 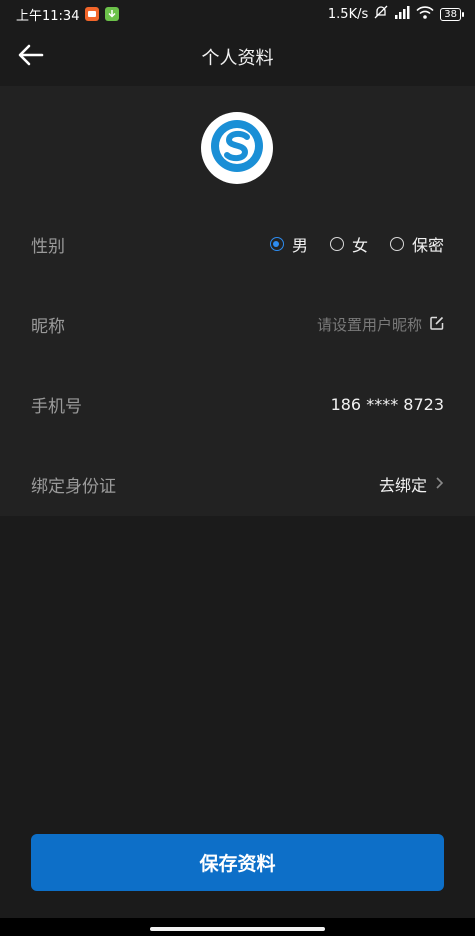 I want to click on nickname-label: 昵称, so click(x=48, y=326).